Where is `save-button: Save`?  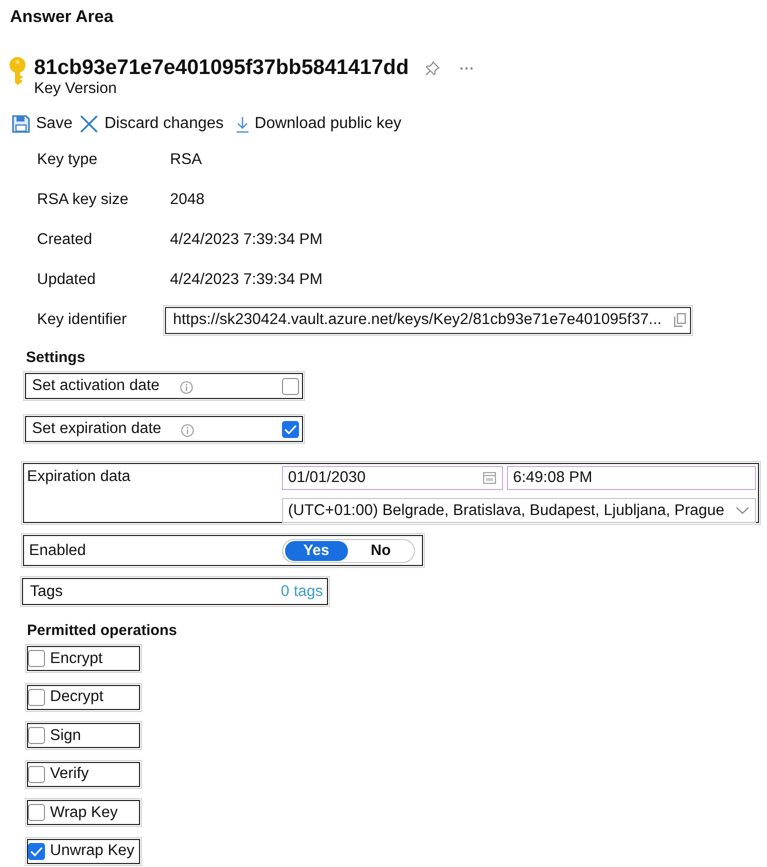
save-button: Save is located at coordinates (42, 124).